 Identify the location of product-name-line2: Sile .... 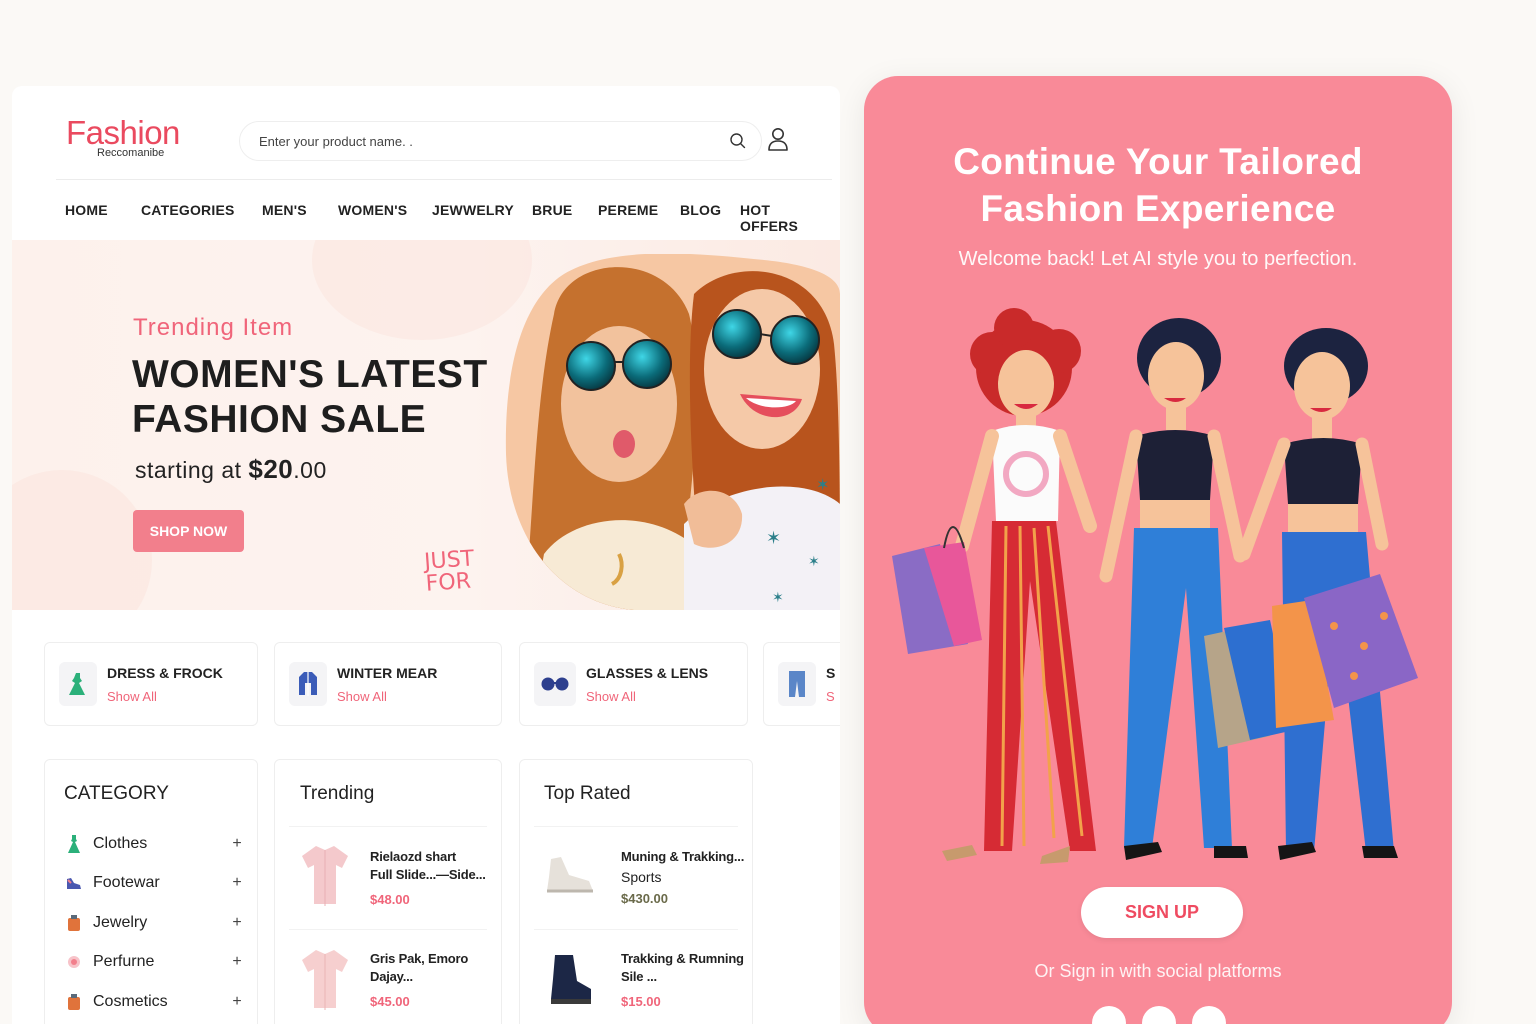
(639, 976).